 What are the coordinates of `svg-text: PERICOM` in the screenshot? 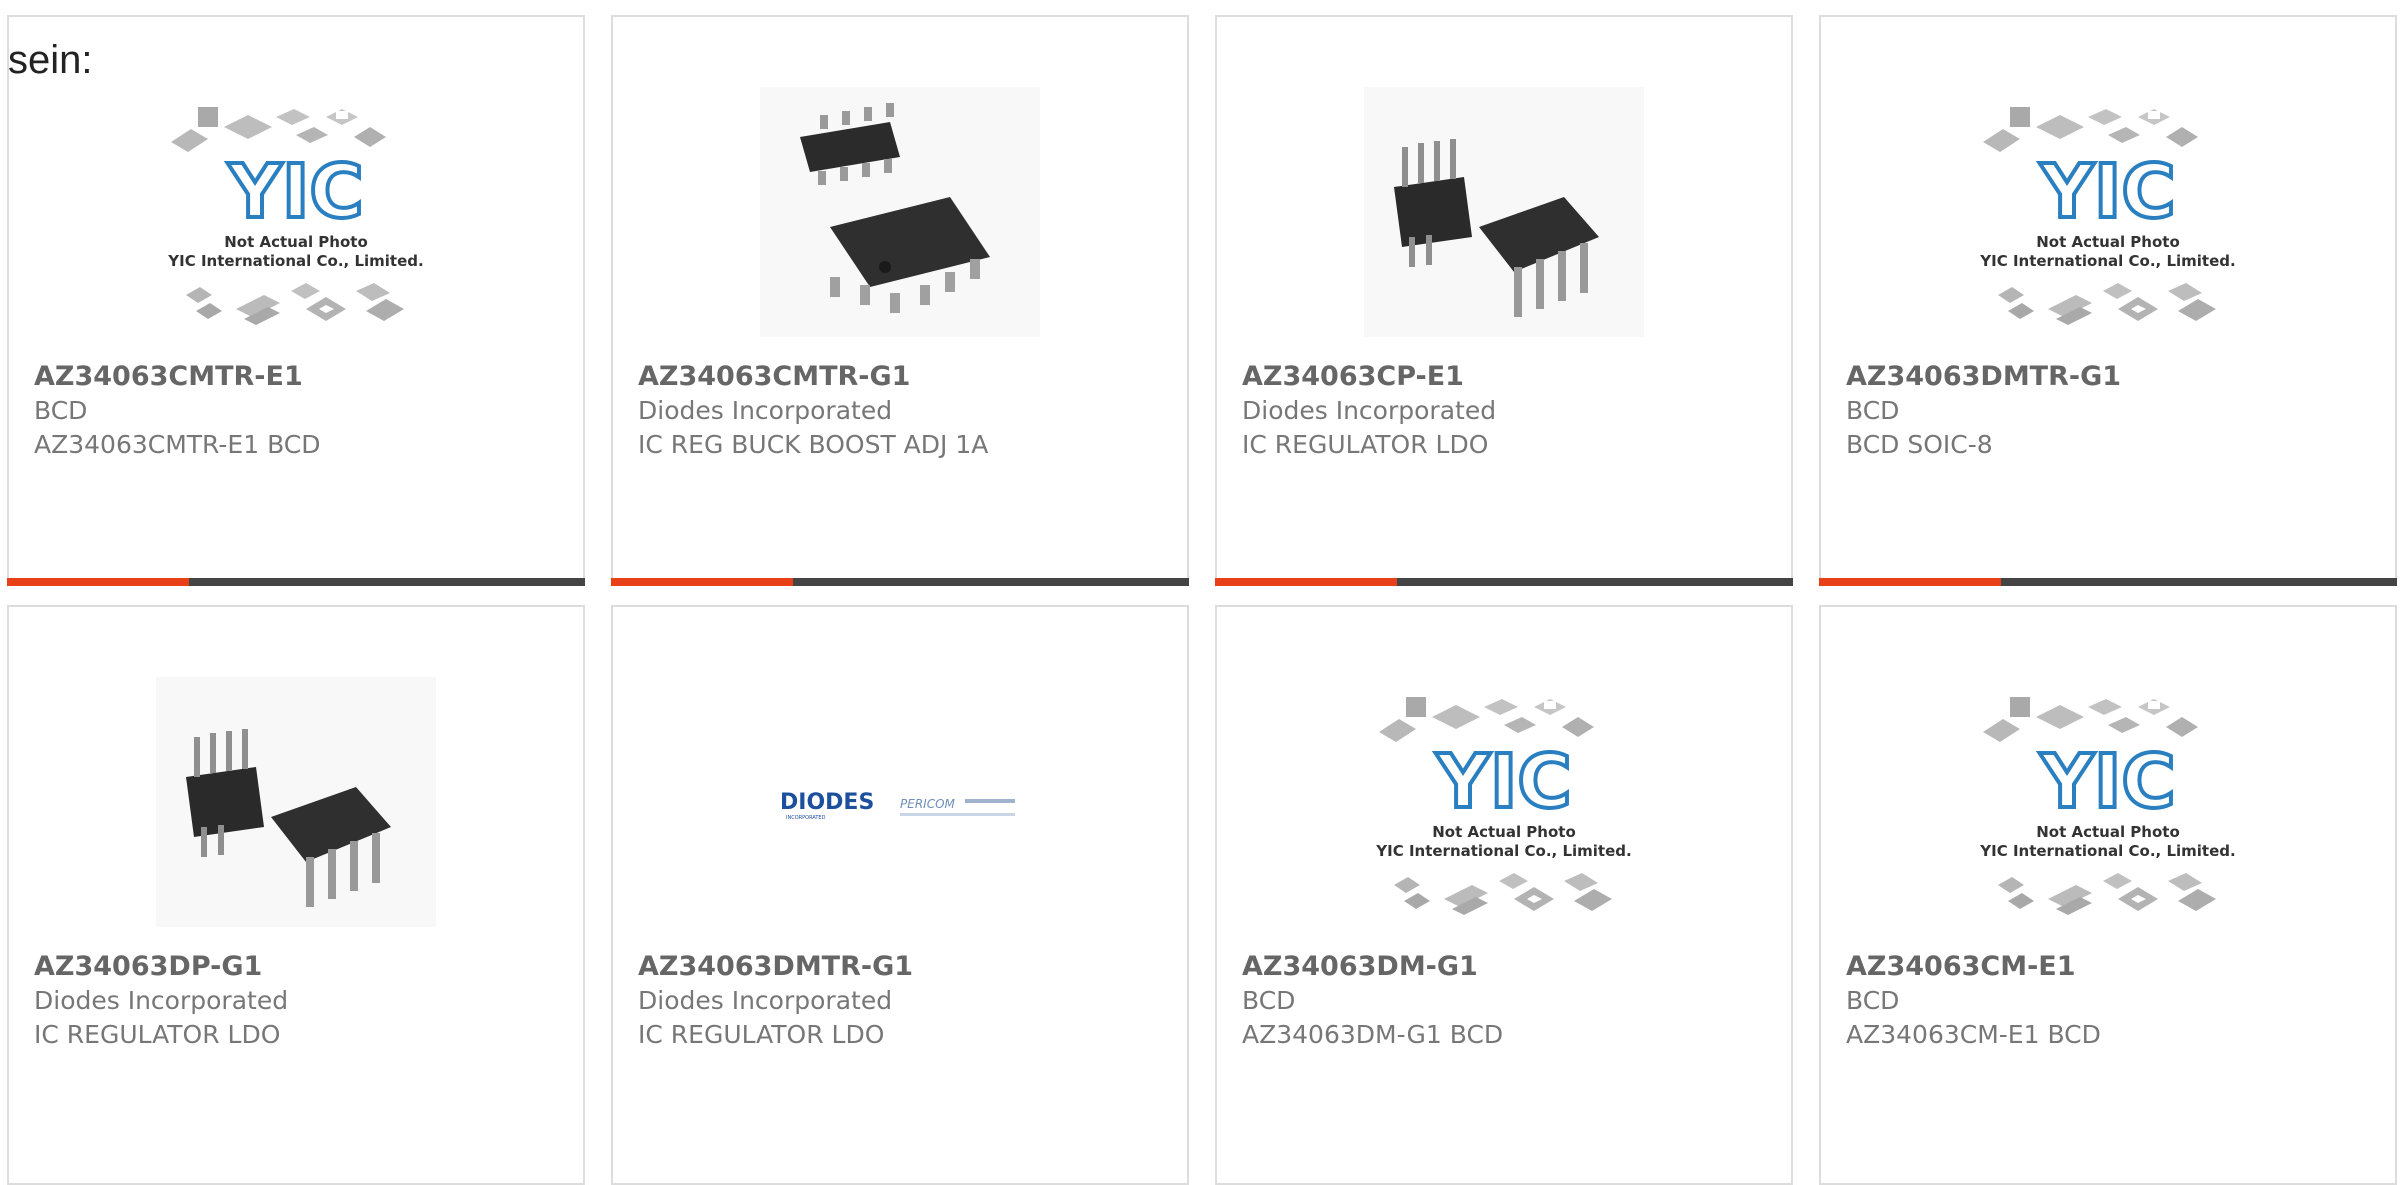 It's located at (928, 804).